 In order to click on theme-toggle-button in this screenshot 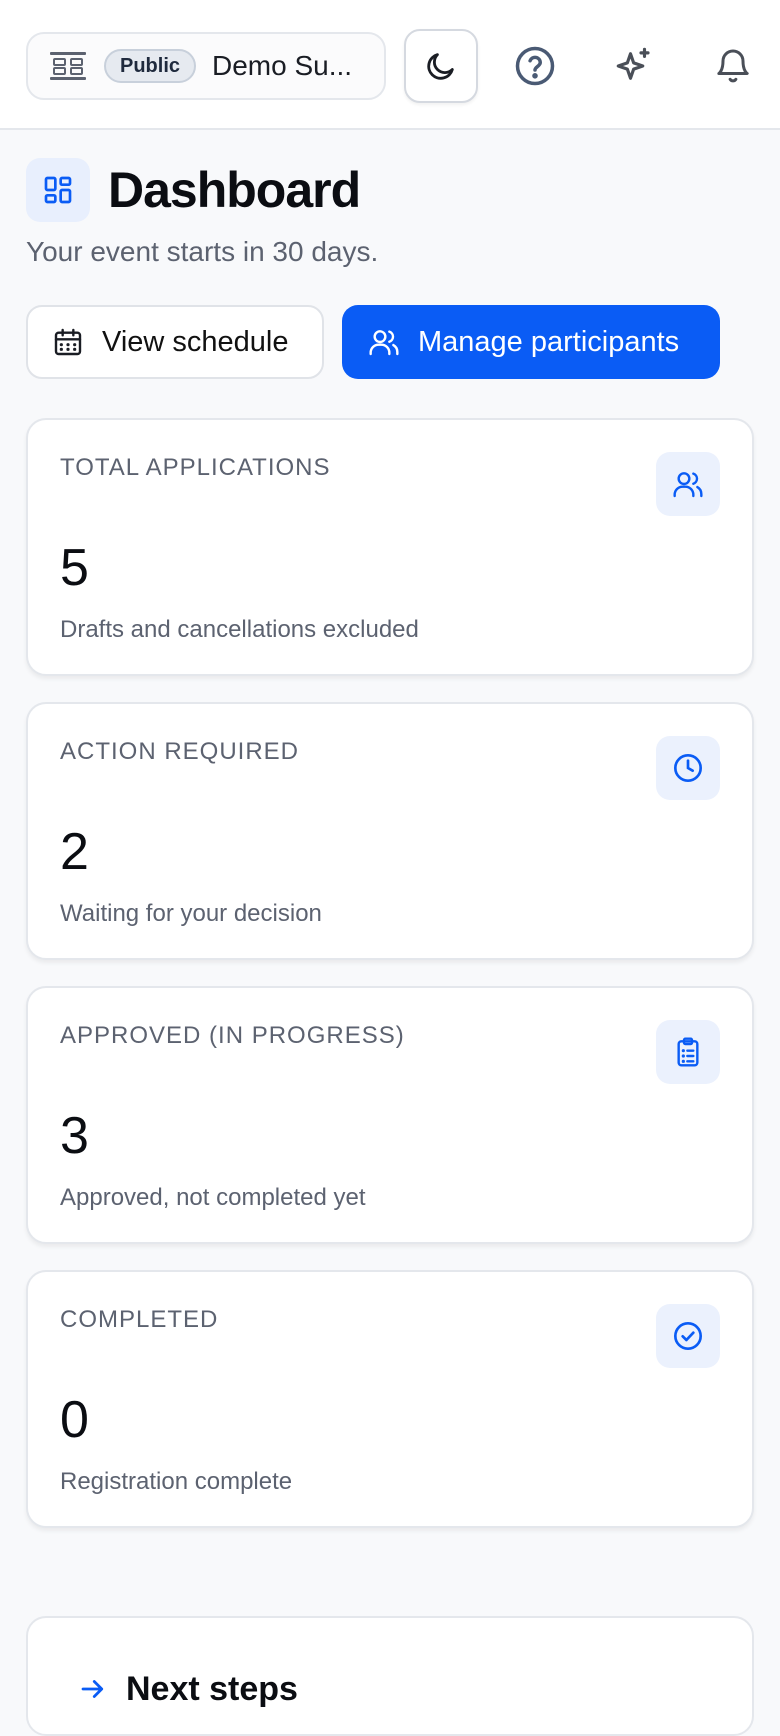, I will do `click(441, 66)`.